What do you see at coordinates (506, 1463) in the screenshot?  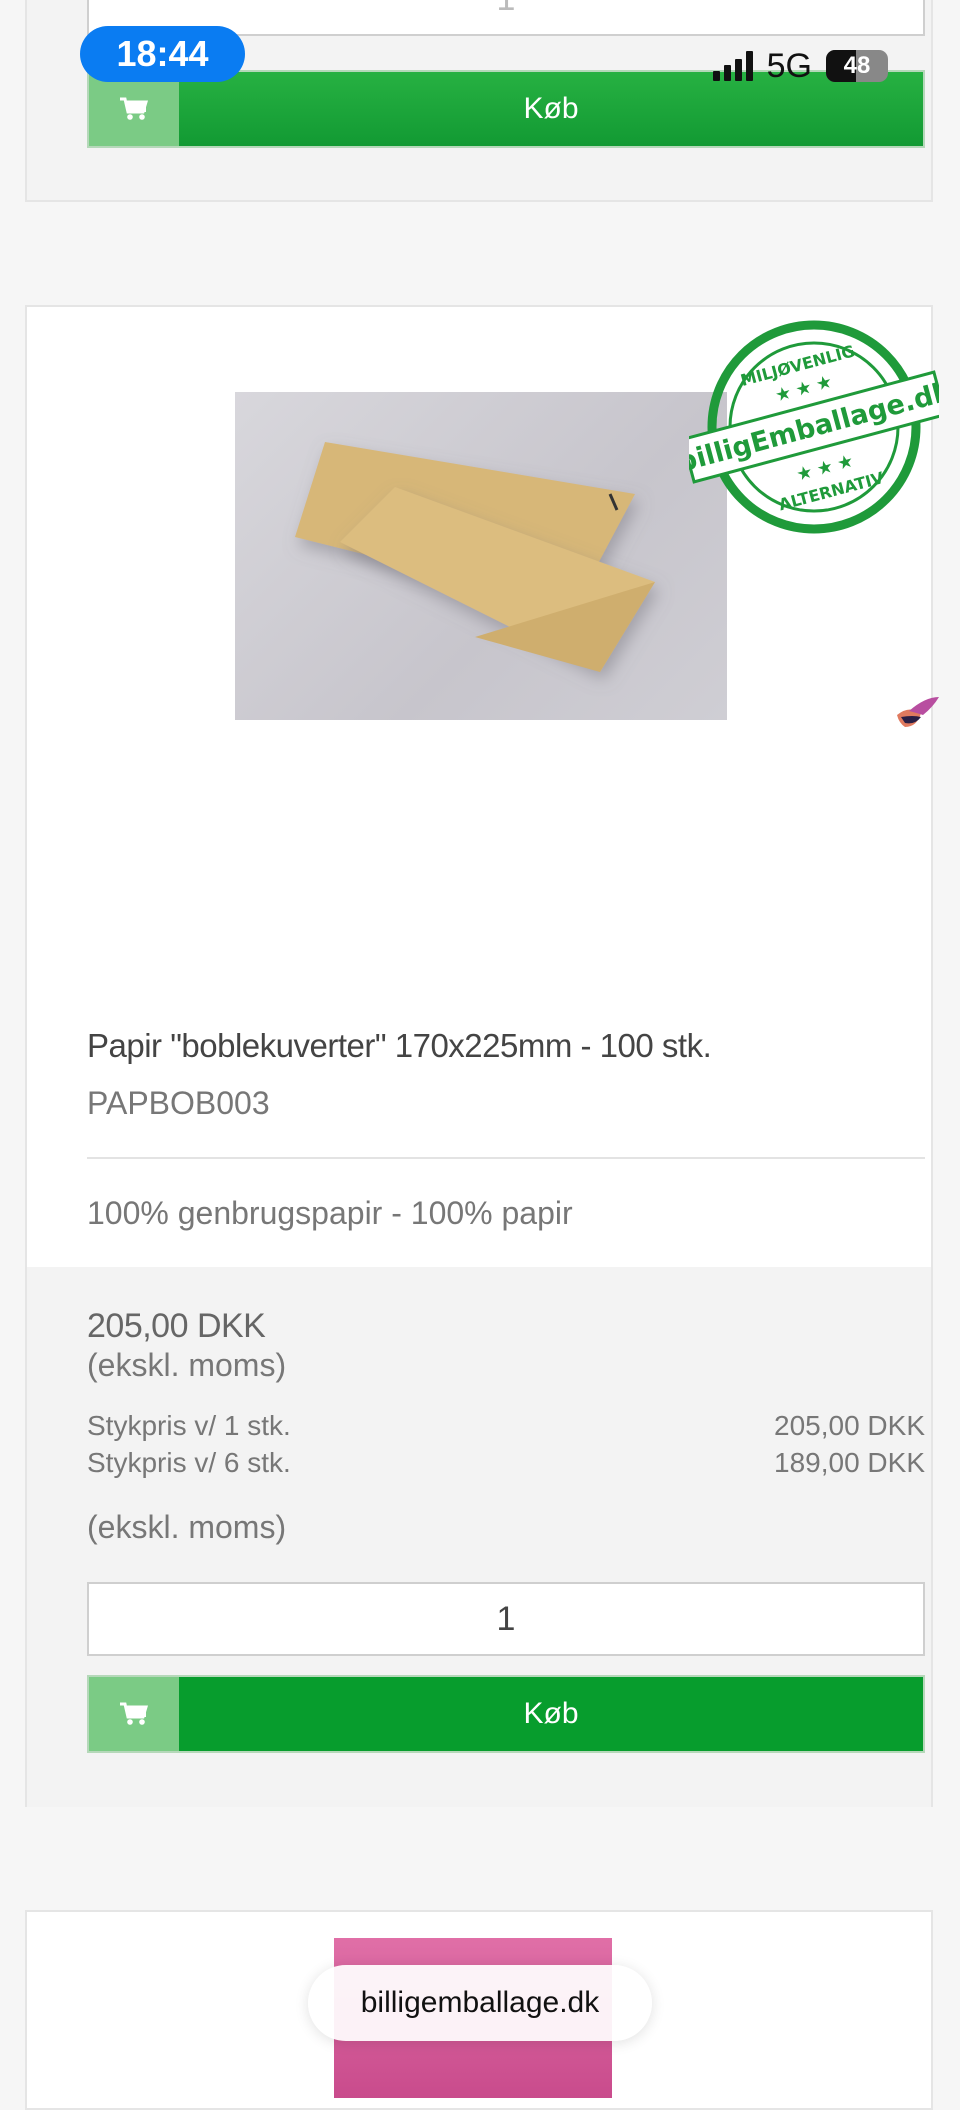 I see `price-tier-row: Stykpris v/ 6 stk. 189,00 DKK` at bounding box center [506, 1463].